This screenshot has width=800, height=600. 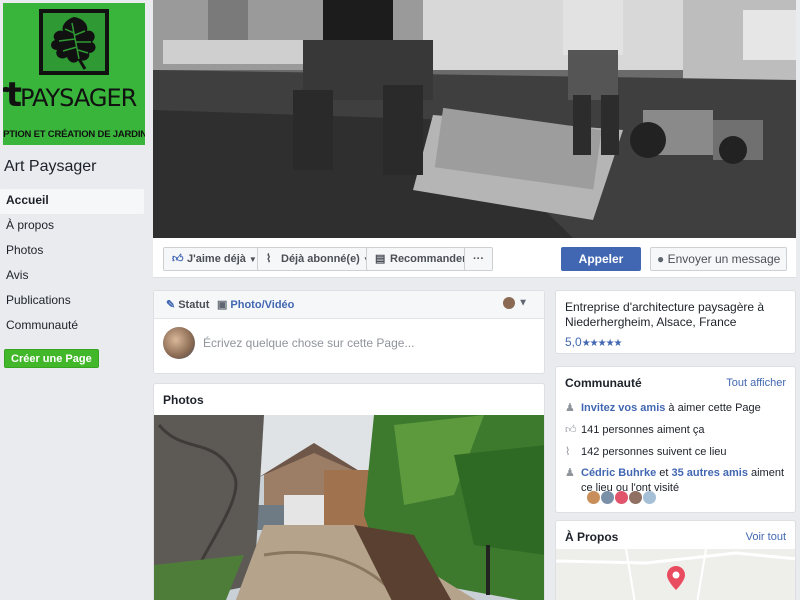 What do you see at coordinates (255, 304) in the screenshot?
I see `tab-photo-video: ▣ Photo/Vidéo` at bounding box center [255, 304].